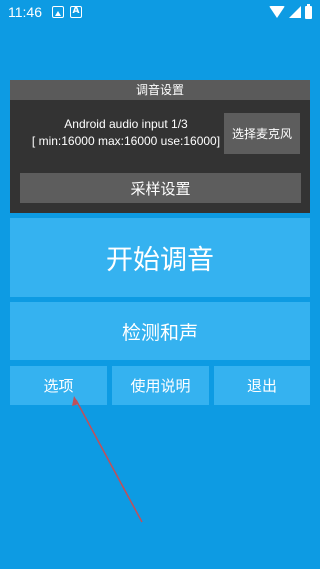 The image size is (320, 569). What do you see at coordinates (126, 124) in the screenshot?
I see `device-name: Android audio input 1/3` at bounding box center [126, 124].